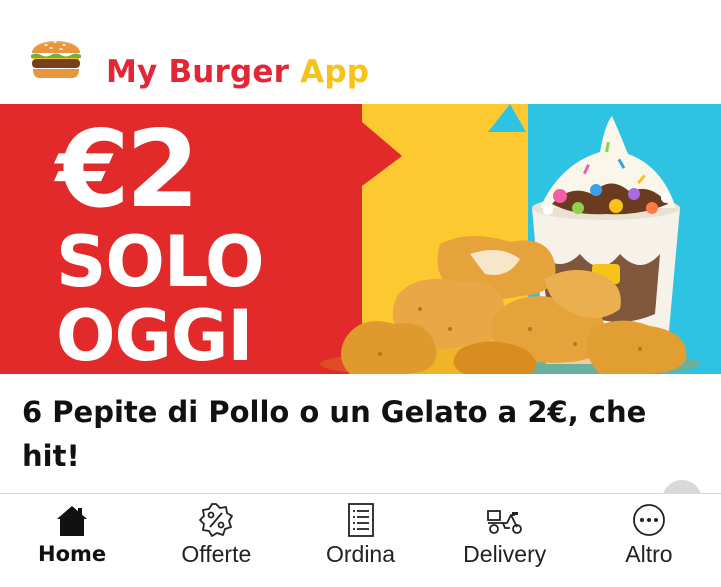  I want to click on nav-label-ordina: Ordina, so click(360, 554).